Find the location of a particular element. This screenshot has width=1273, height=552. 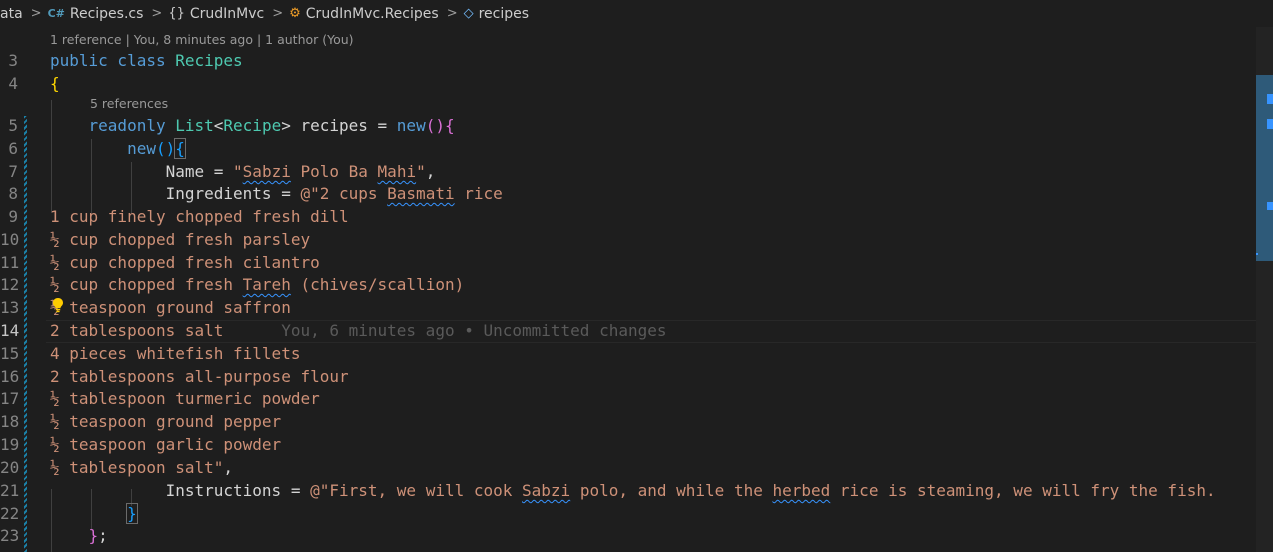

csharp-file-icon: C# is located at coordinates (56, 13).